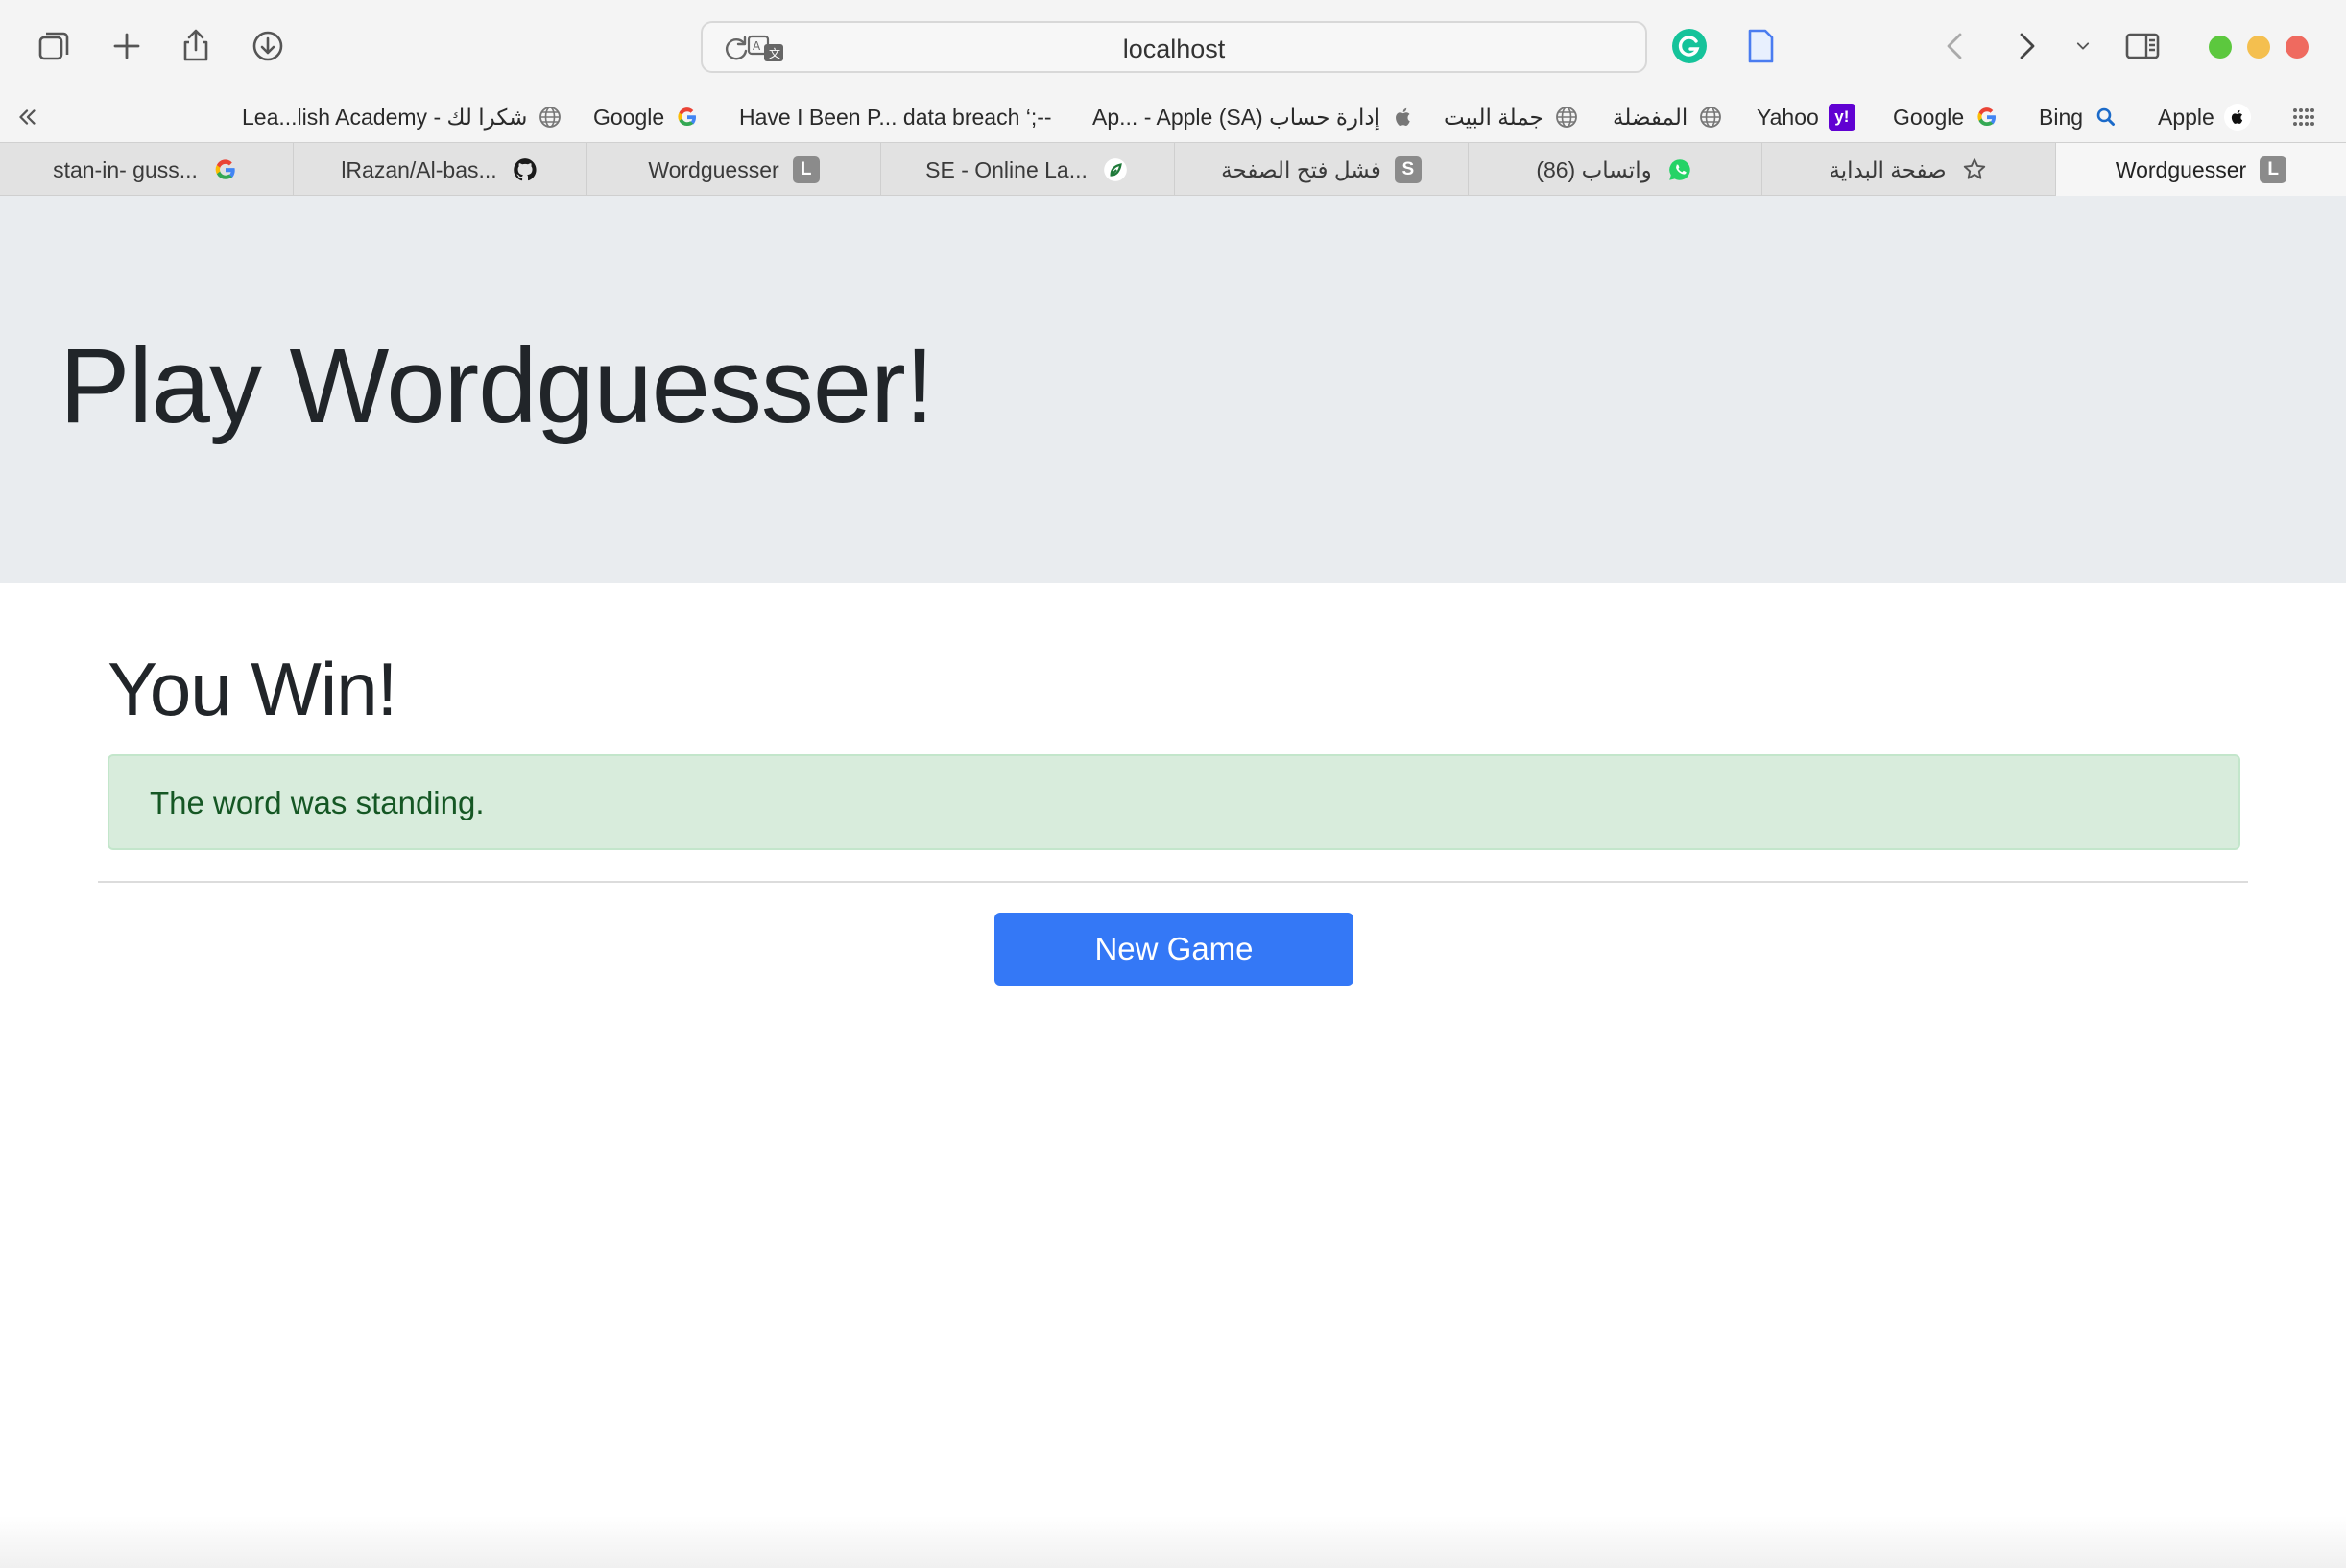 The width and height of the screenshot is (2346, 1568). I want to click on bookmark-label: المفضلة, so click(1650, 117).